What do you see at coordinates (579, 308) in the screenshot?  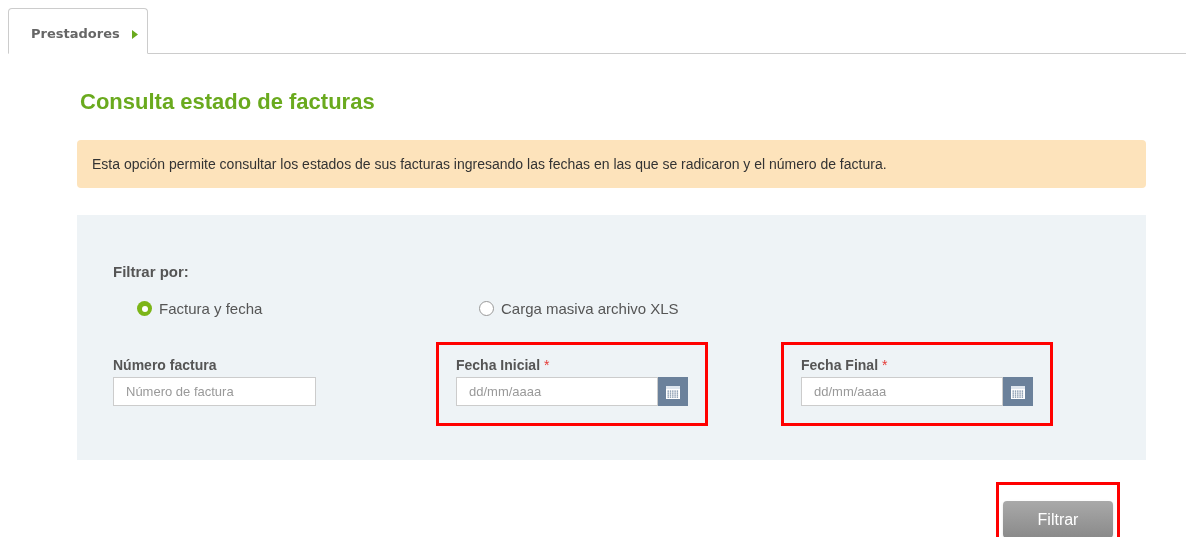 I see `radio-option: Carga masiva archivo XLS` at bounding box center [579, 308].